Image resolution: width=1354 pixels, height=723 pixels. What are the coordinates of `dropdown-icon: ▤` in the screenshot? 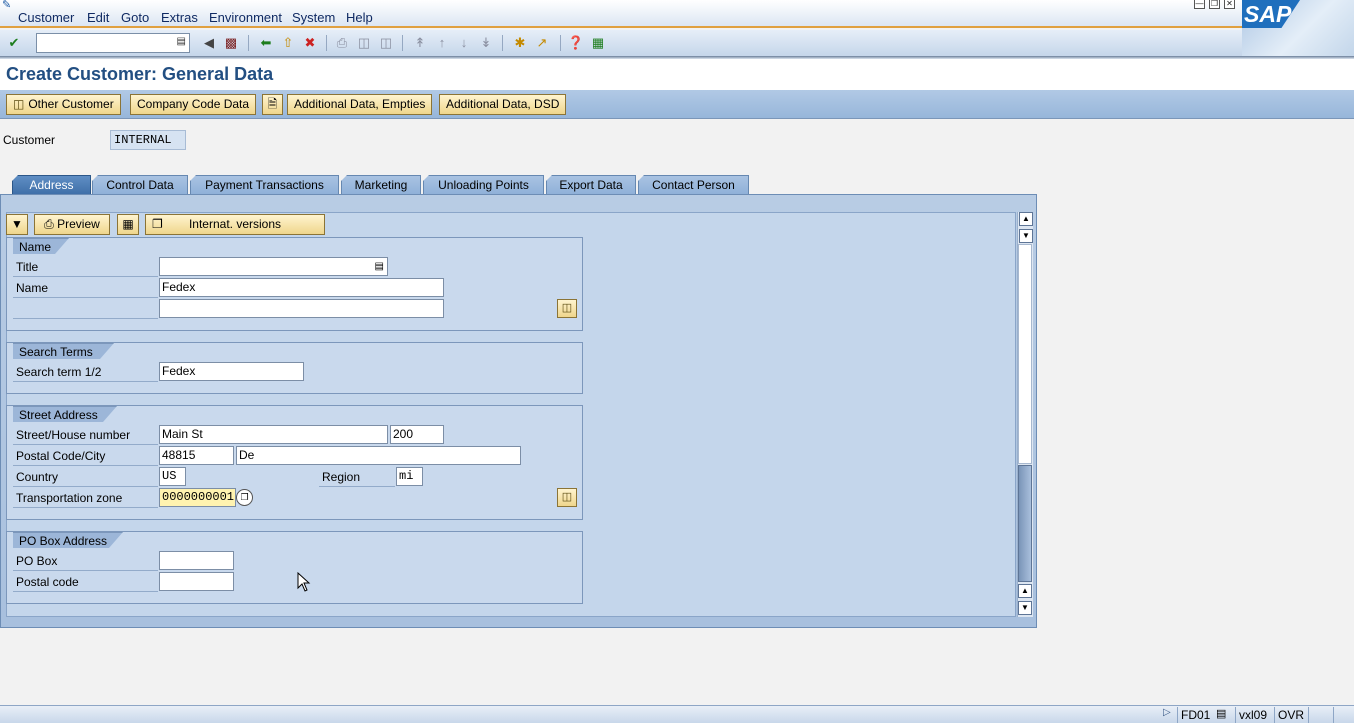 It's located at (379, 266).